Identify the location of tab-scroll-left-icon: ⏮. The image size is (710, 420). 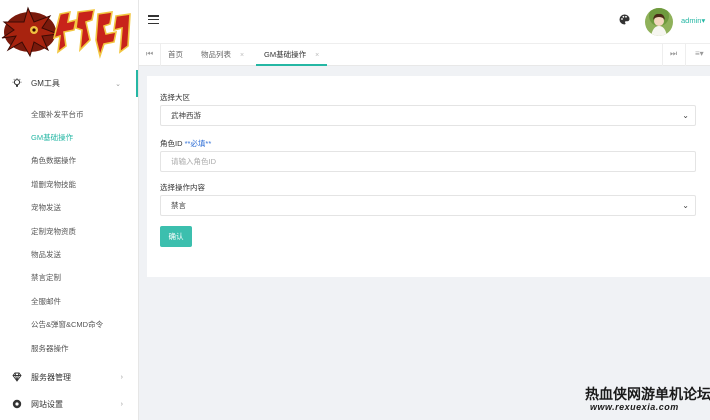
(149, 54).